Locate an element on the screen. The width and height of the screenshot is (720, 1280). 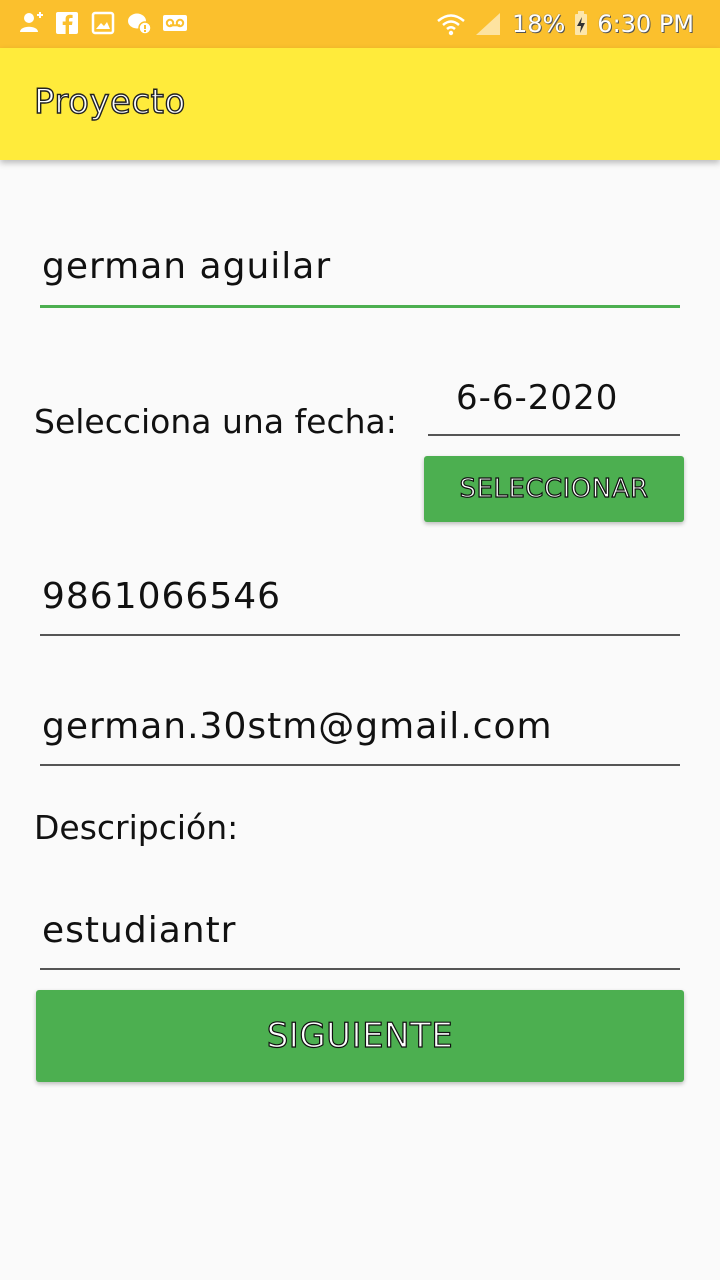
date-label: Selecciona una fecha: is located at coordinates (215, 421).